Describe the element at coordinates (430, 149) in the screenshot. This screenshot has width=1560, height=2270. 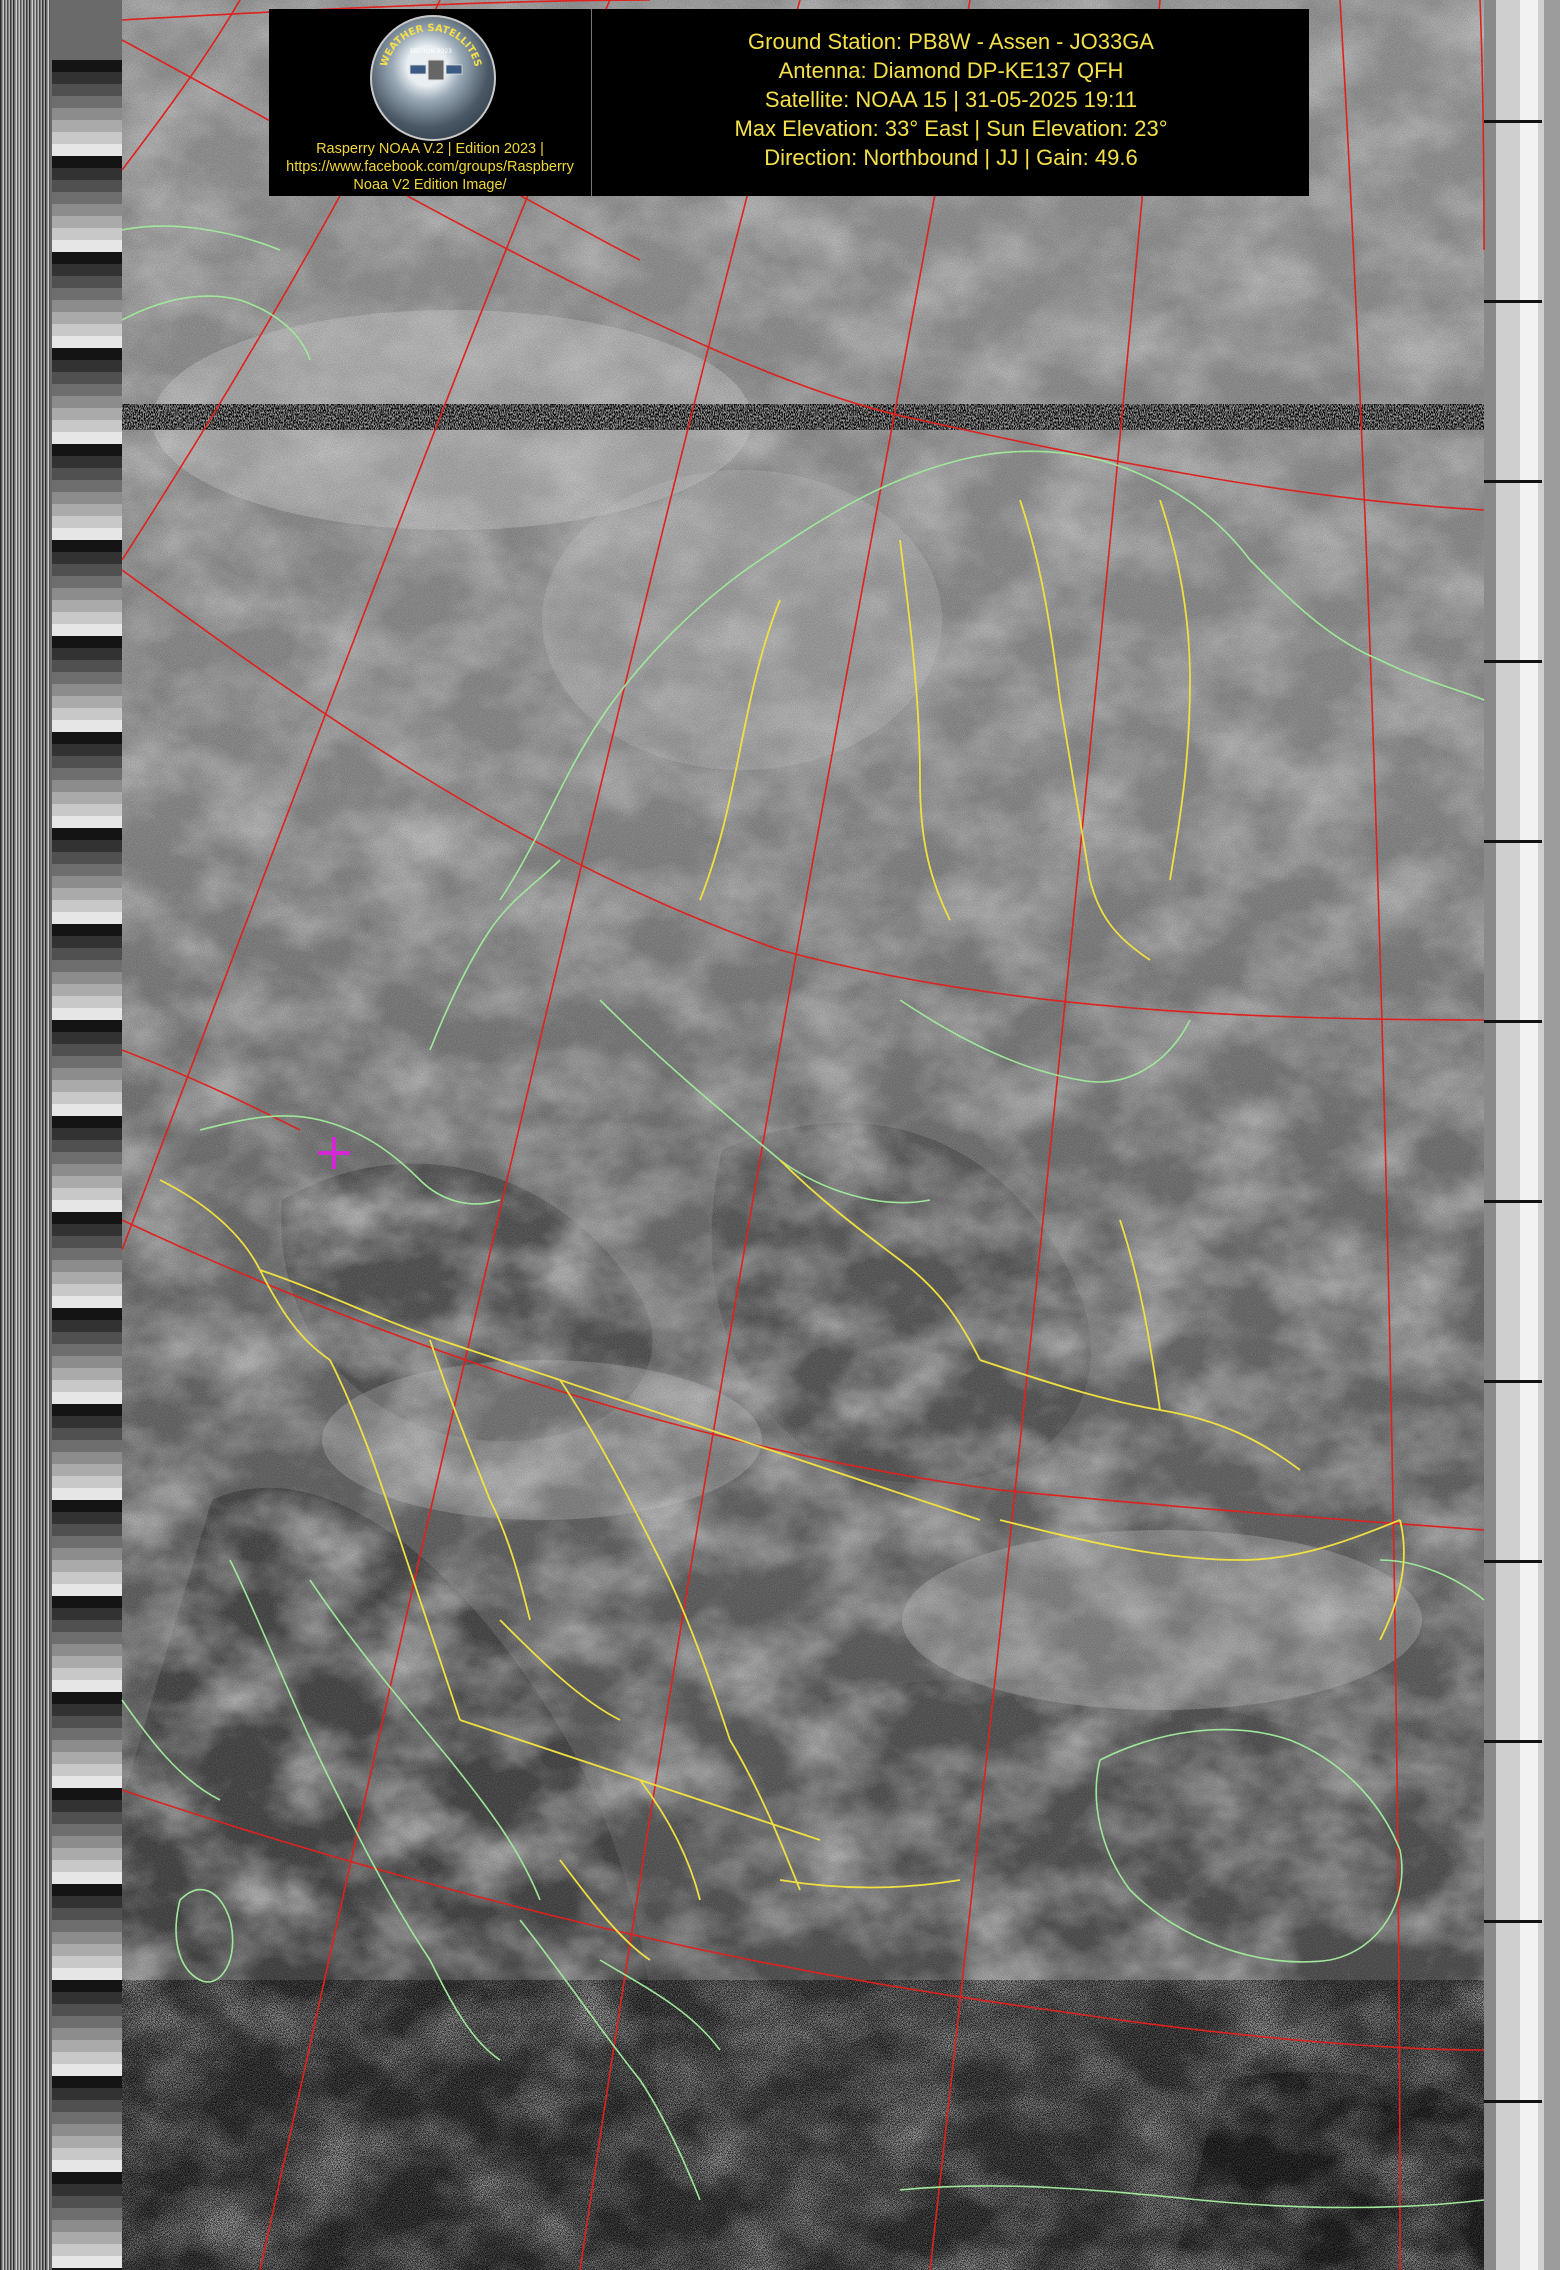
I see `logo-caption-line: Rasperry NOAA V.2 | Edition 2023 |` at that location.